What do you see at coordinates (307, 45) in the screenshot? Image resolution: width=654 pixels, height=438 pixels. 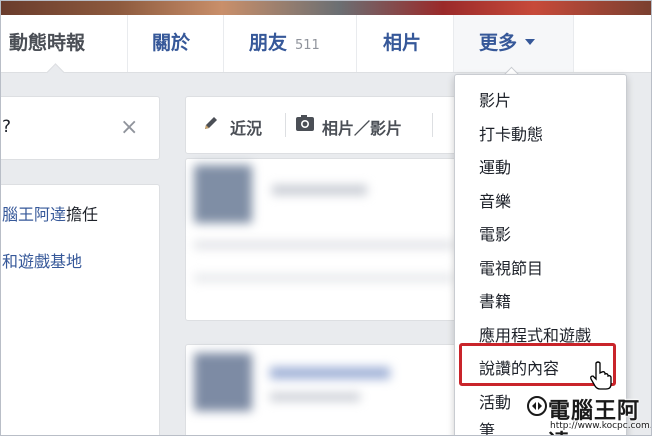 I see `friends-count: 511` at bounding box center [307, 45].